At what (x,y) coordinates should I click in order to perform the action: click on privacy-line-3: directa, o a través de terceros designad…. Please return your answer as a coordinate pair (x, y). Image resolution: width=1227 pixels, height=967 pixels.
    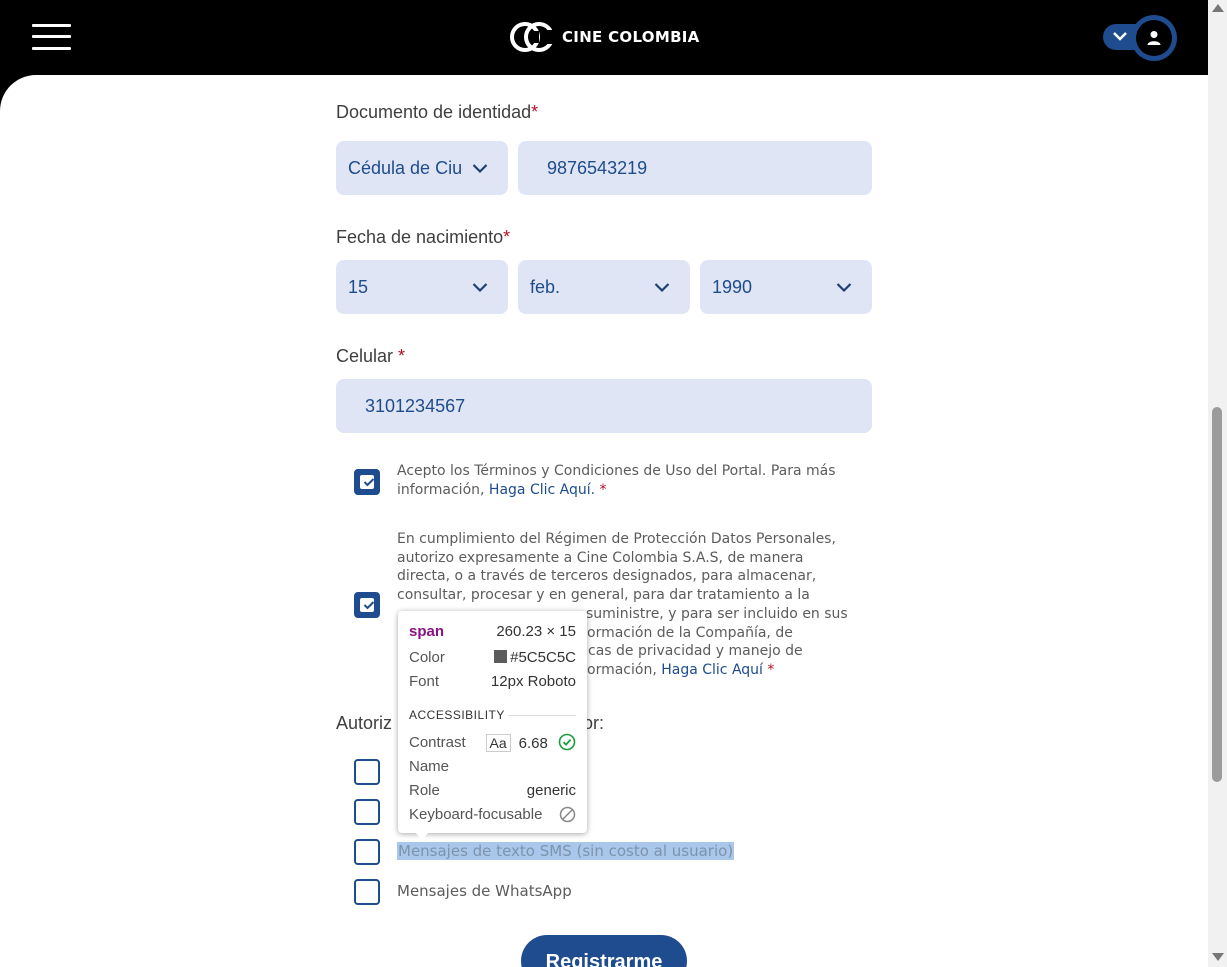
    Looking at the image, I should click on (607, 576).